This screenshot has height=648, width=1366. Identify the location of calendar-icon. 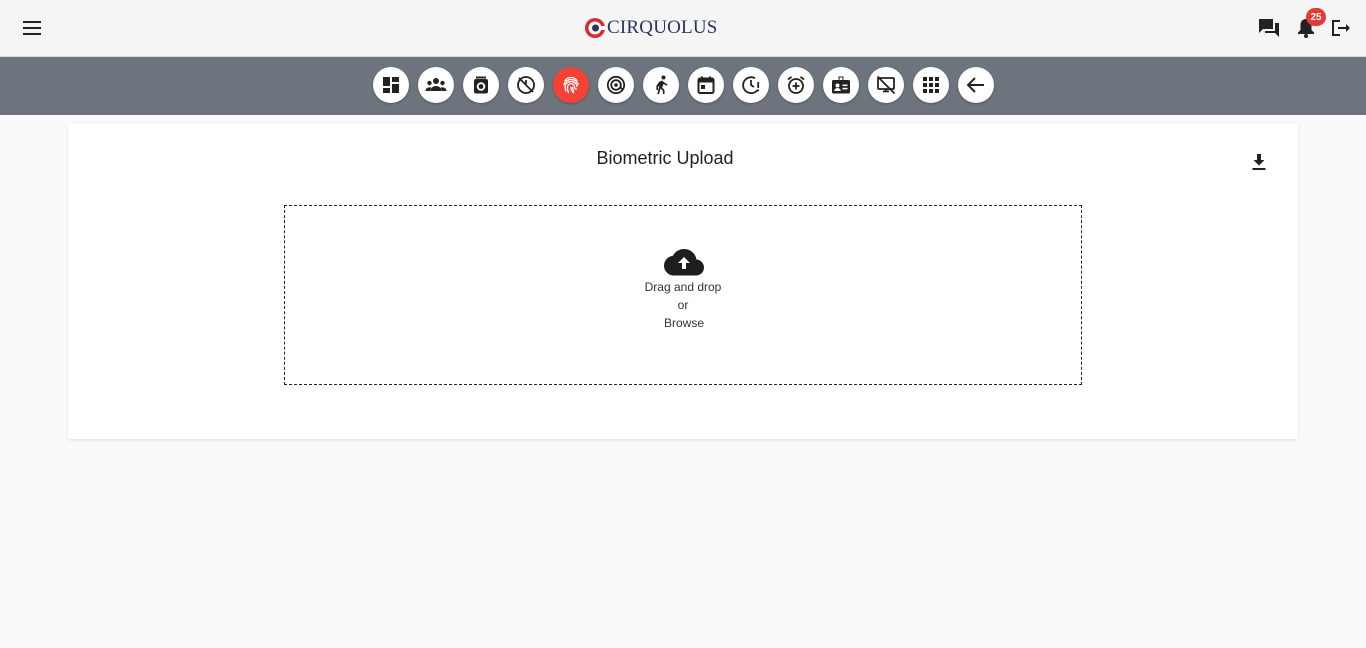
(706, 85).